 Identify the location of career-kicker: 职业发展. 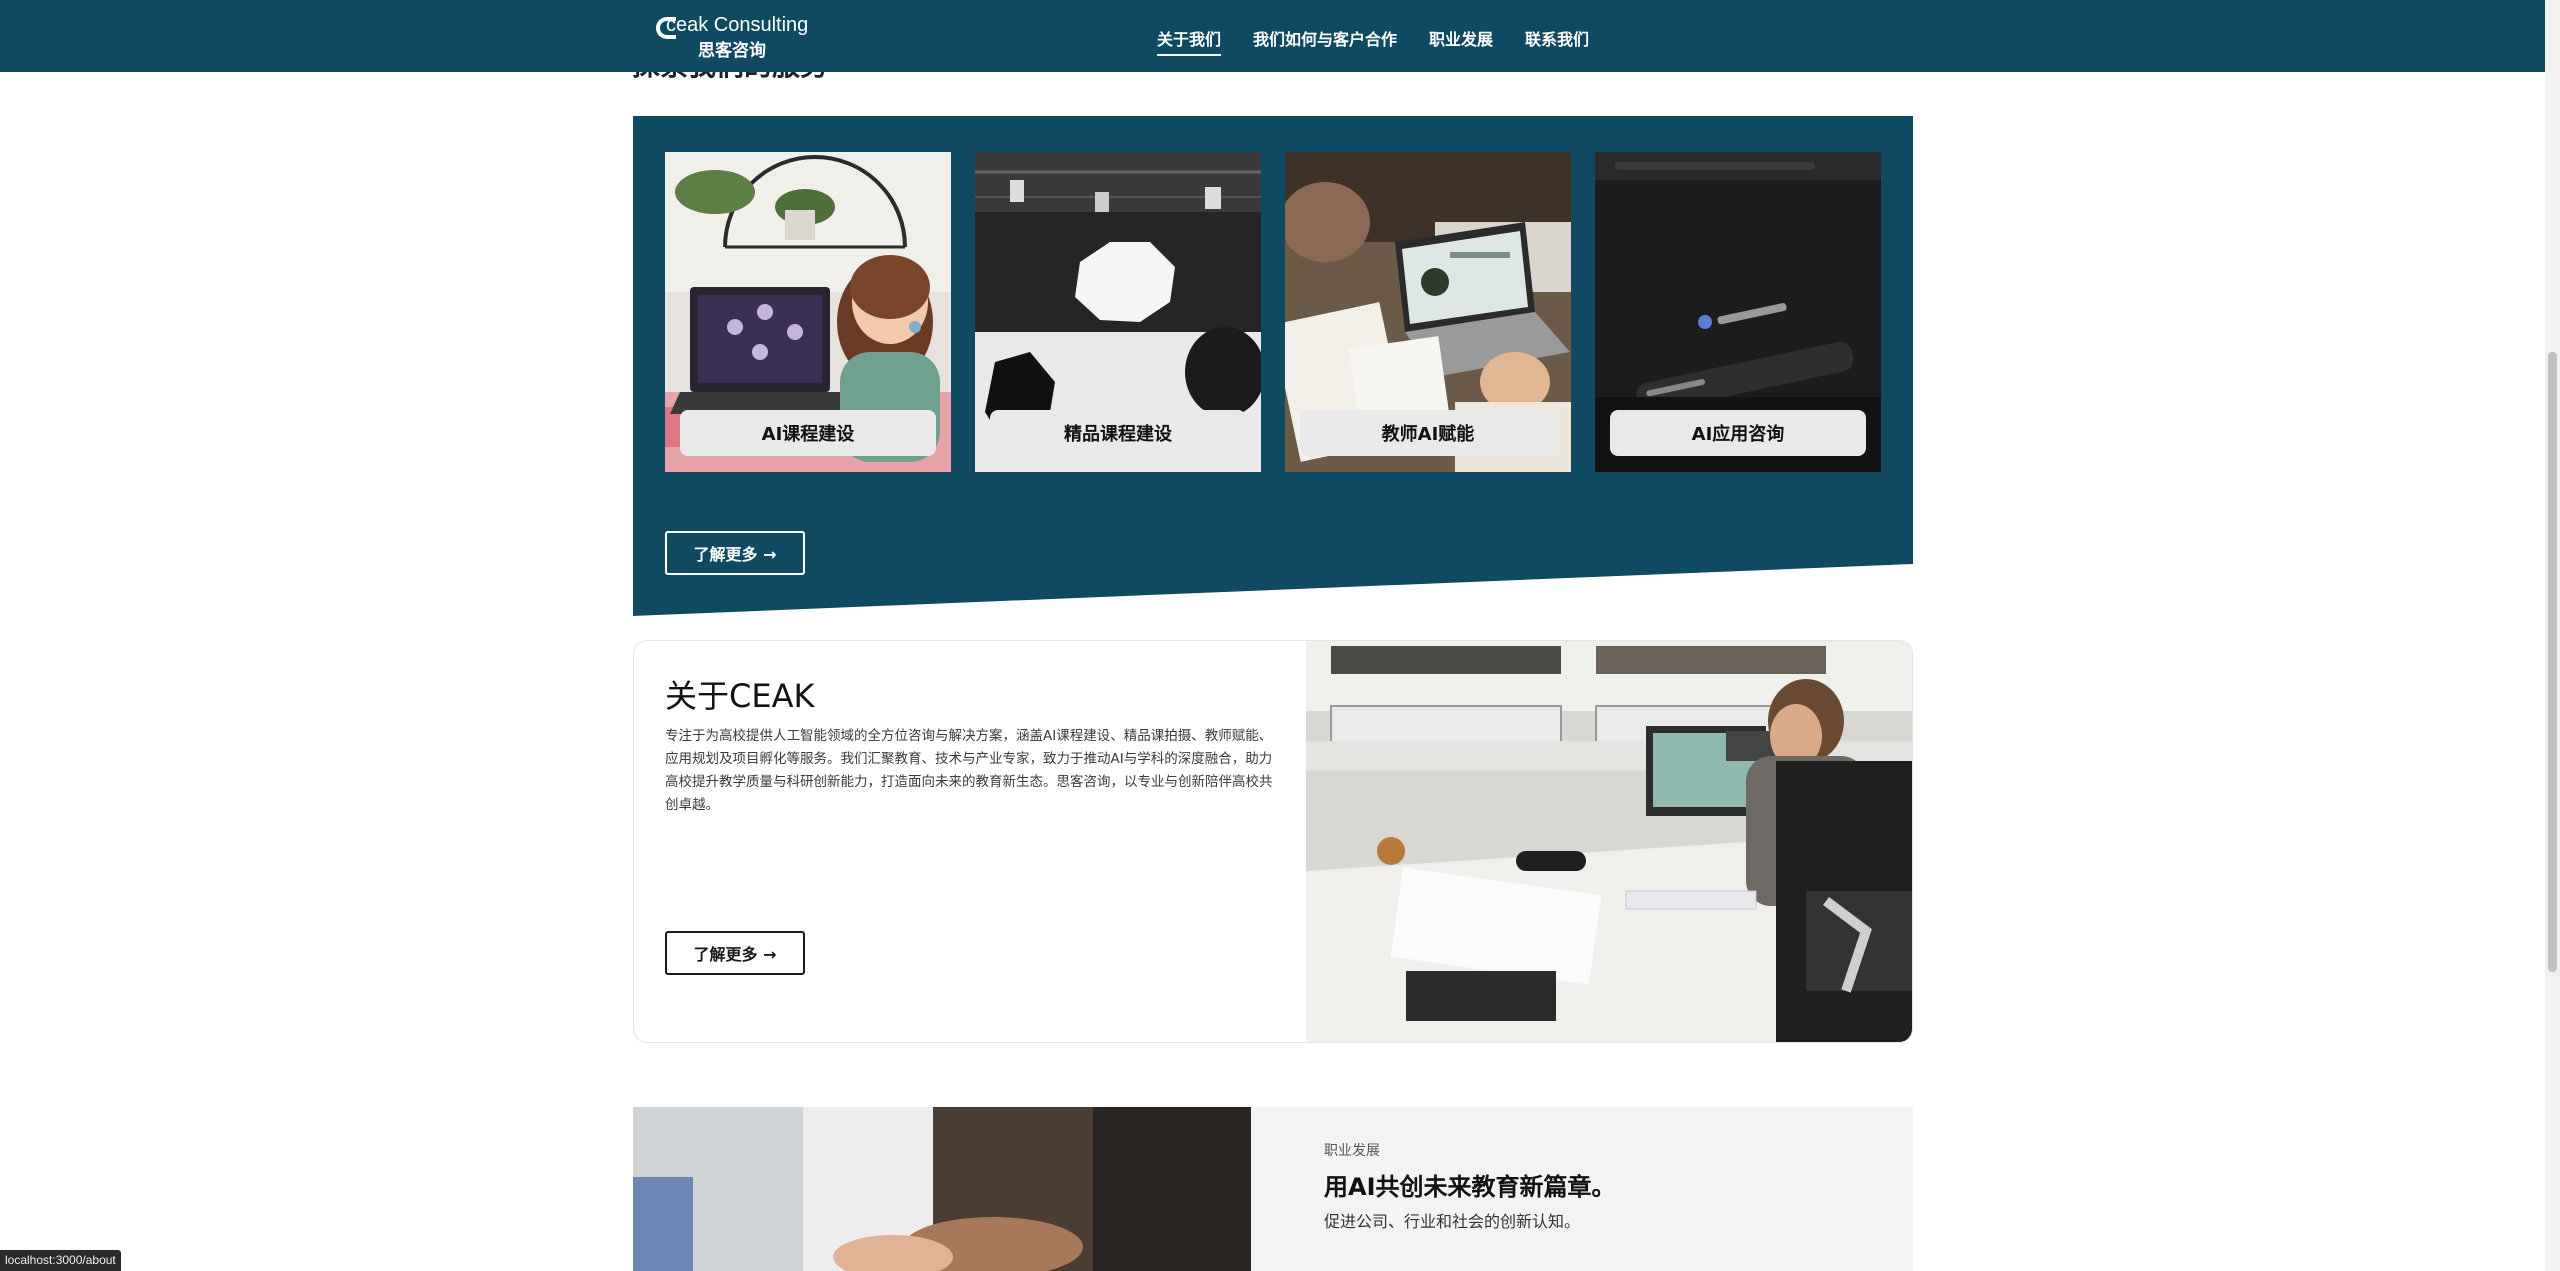
(1352, 1151).